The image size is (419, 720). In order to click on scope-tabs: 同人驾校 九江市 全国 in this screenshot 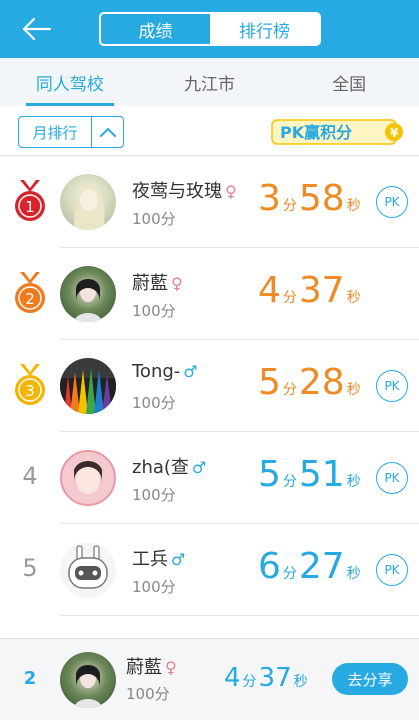, I will do `click(209, 82)`.